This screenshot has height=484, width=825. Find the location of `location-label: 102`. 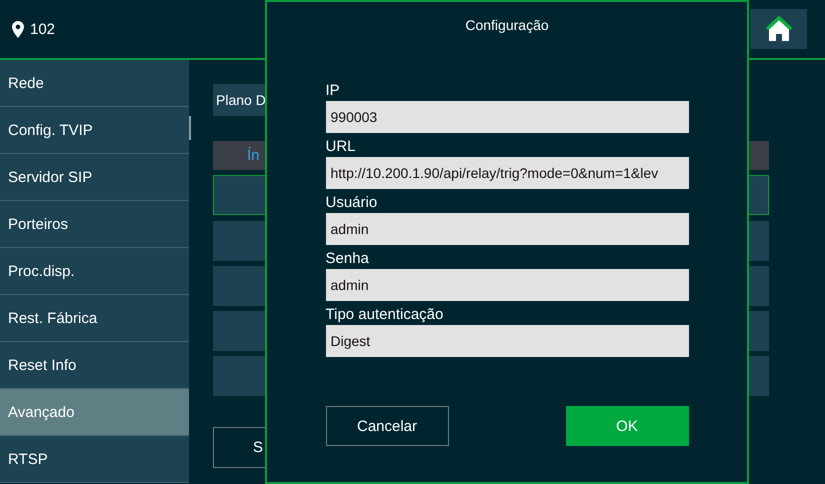

location-label: 102 is located at coordinates (43, 29).